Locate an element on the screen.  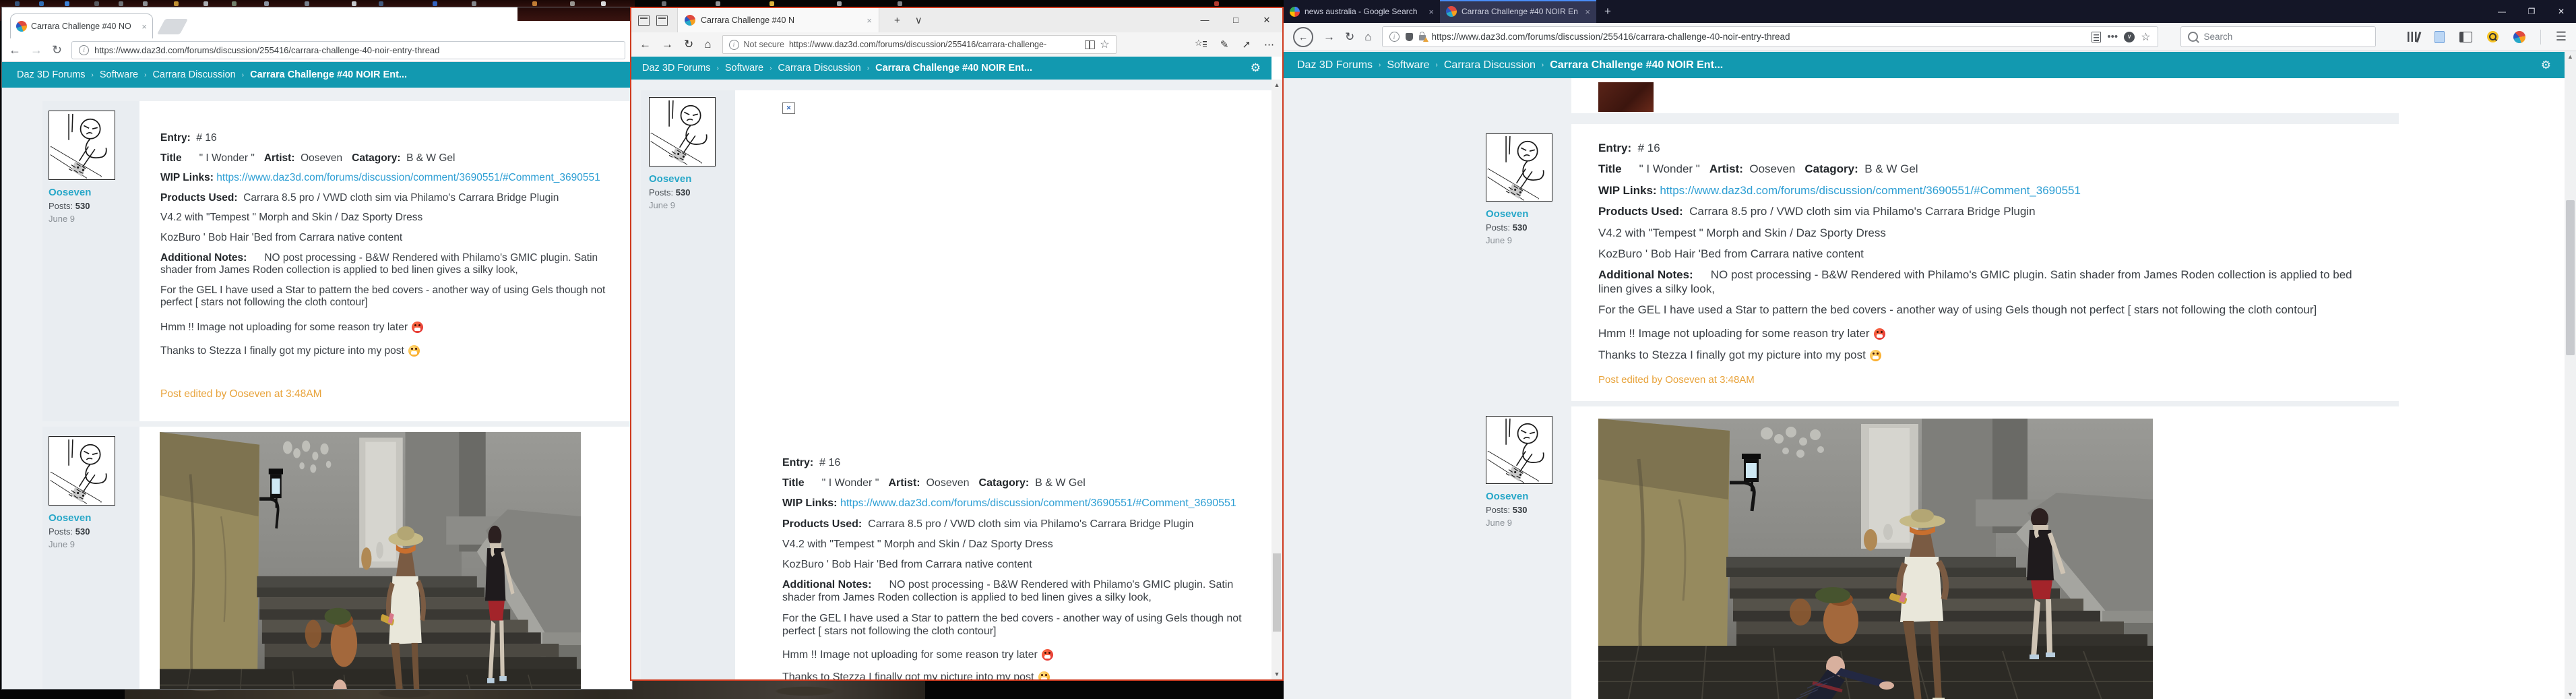
extension-icon is located at coordinates (2519, 36).